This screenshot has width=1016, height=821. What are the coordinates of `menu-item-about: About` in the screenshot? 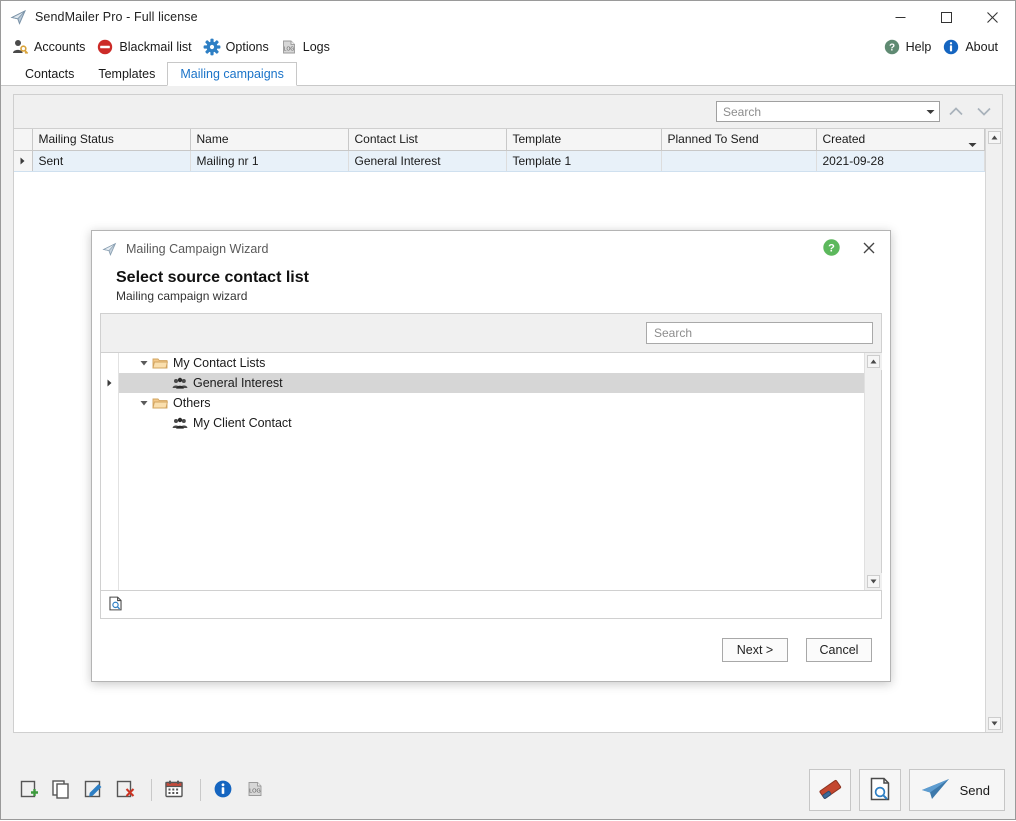 It's located at (972, 47).